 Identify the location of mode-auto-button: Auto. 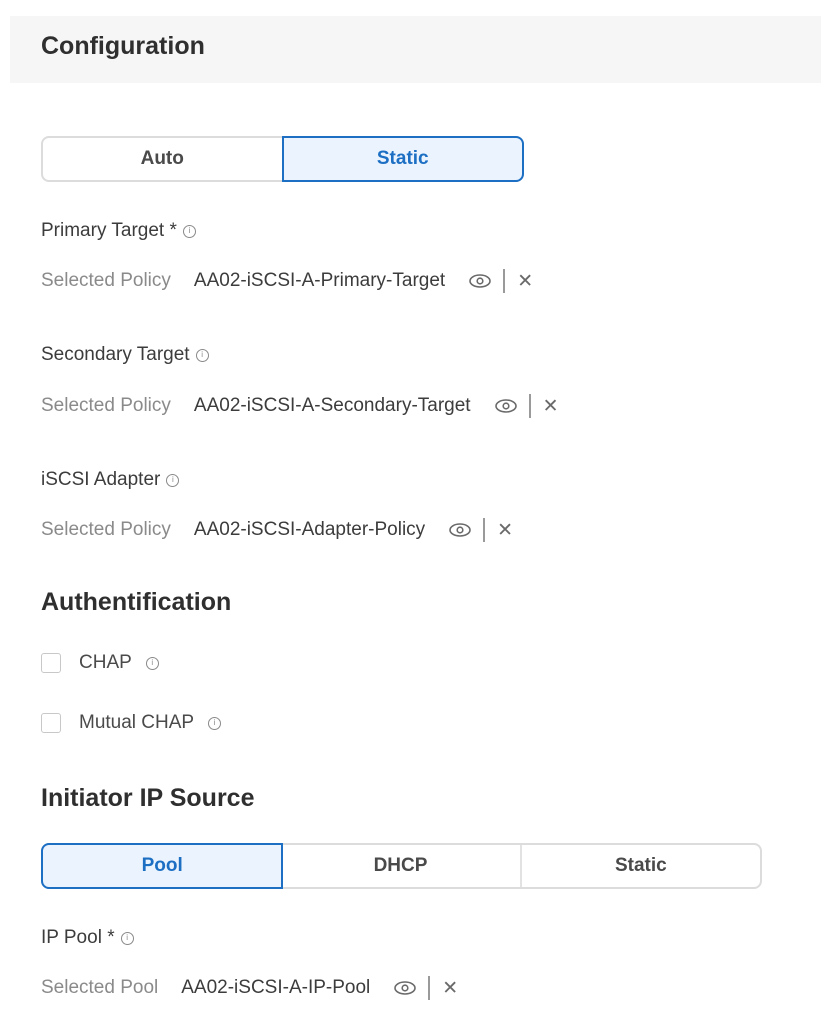
(163, 159).